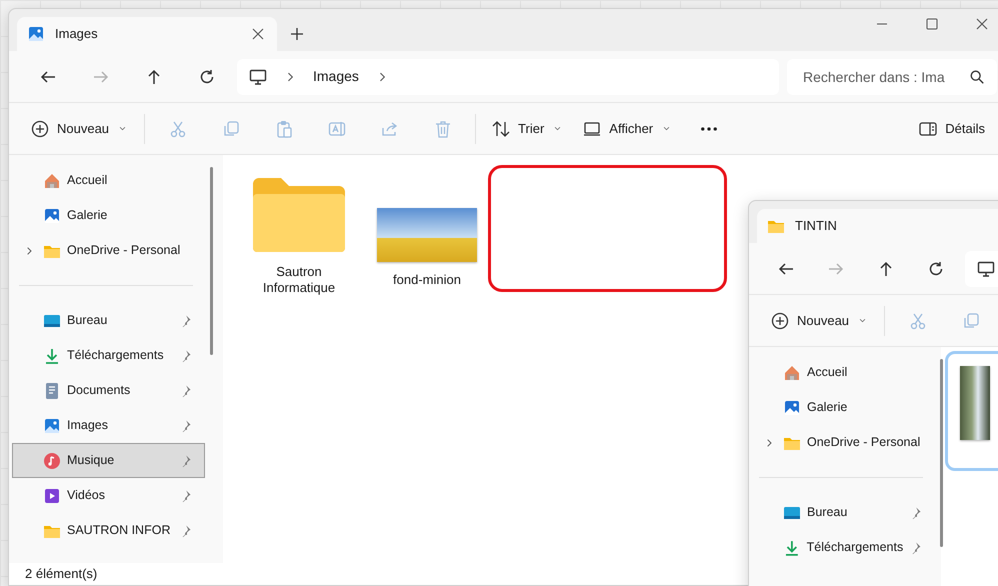  What do you see at coordinates (443, 129) in the screenshot?
I see `trash-icon` at bounding box center [443, 129].